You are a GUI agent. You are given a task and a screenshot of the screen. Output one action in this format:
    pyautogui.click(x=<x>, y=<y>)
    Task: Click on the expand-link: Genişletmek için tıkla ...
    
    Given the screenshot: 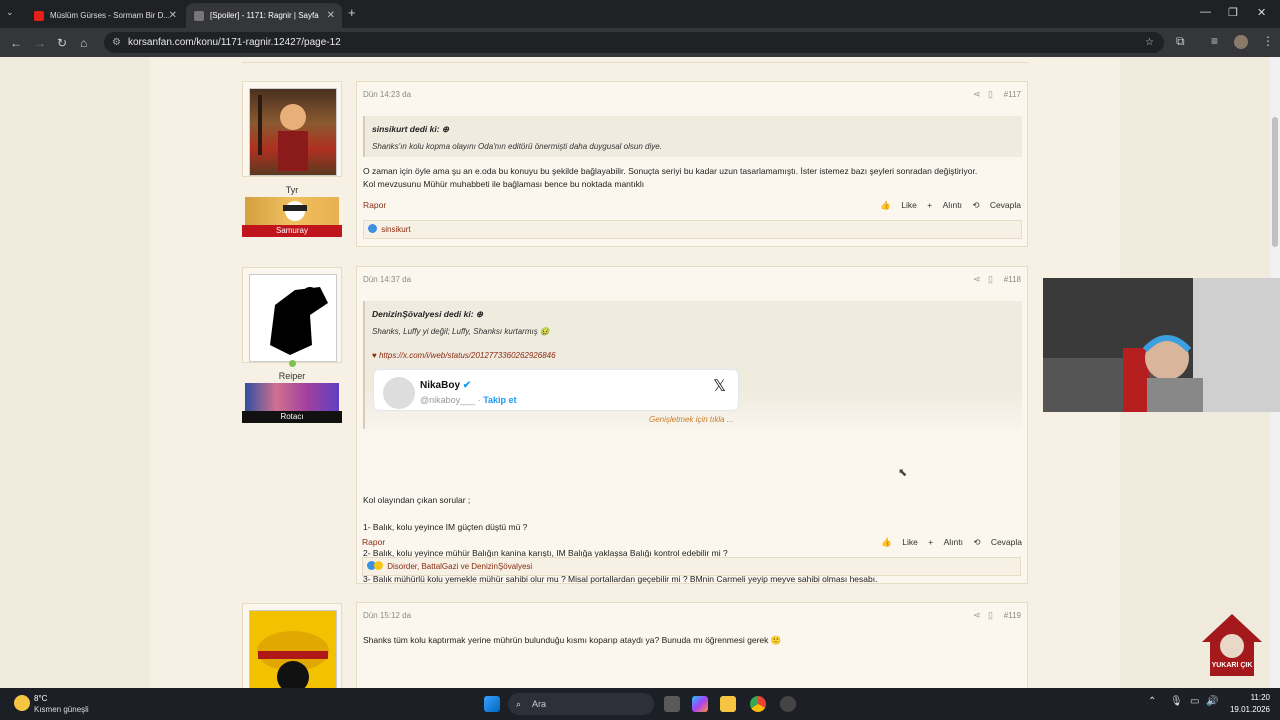 What is the action you would take?
    pyautogui.click(x=691, y=419)
    